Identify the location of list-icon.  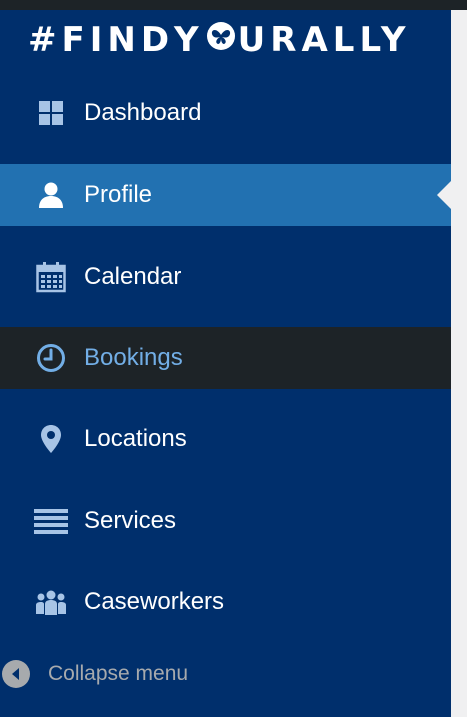
(51, 521).